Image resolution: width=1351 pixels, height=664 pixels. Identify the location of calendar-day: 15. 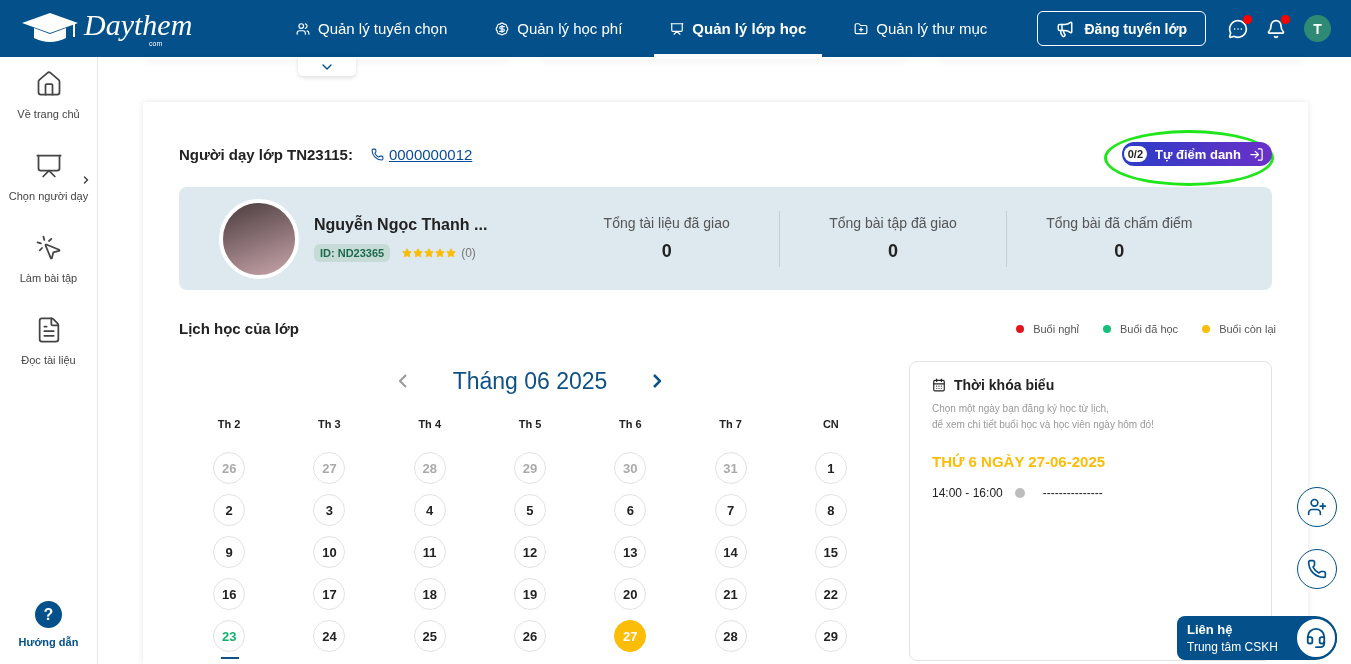
(830, 552).